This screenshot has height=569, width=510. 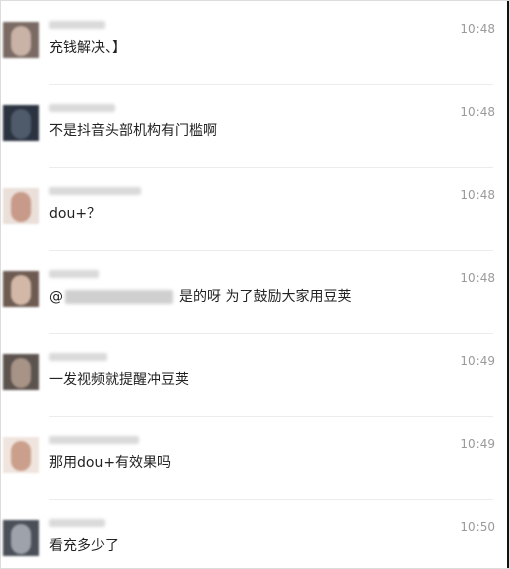 I want to click on message-text: 那用dou+有效果吗, so click(x=110, y=463).